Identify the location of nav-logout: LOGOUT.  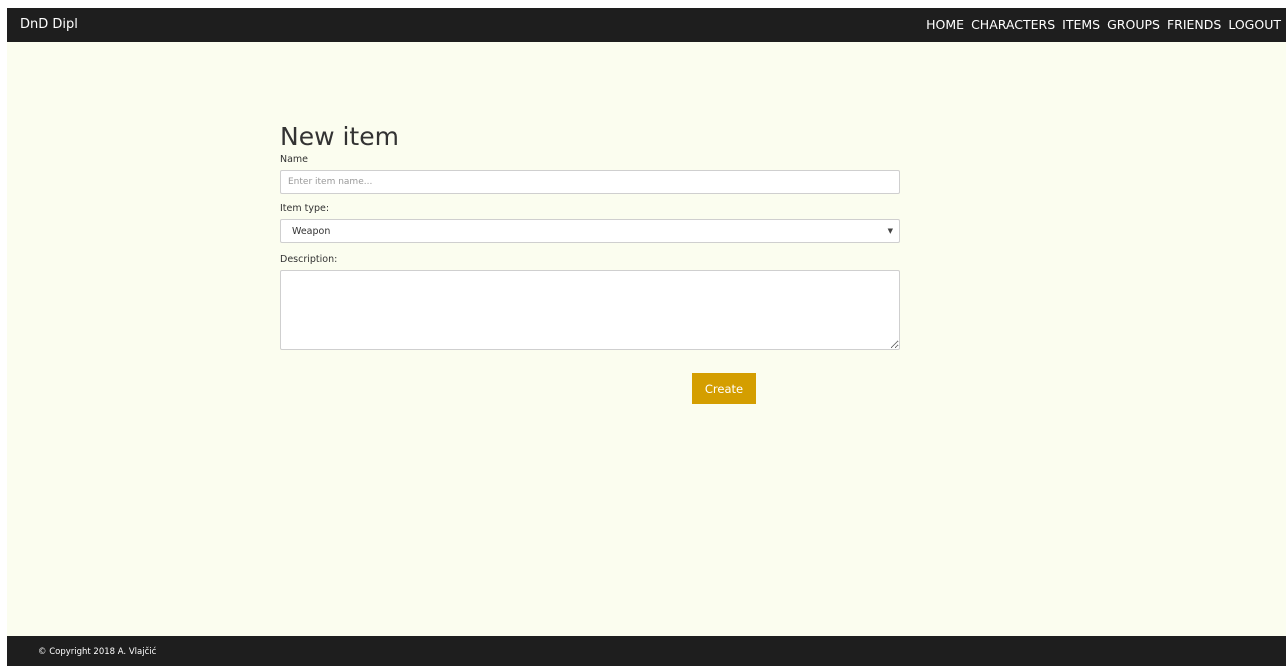
(1254, 24).